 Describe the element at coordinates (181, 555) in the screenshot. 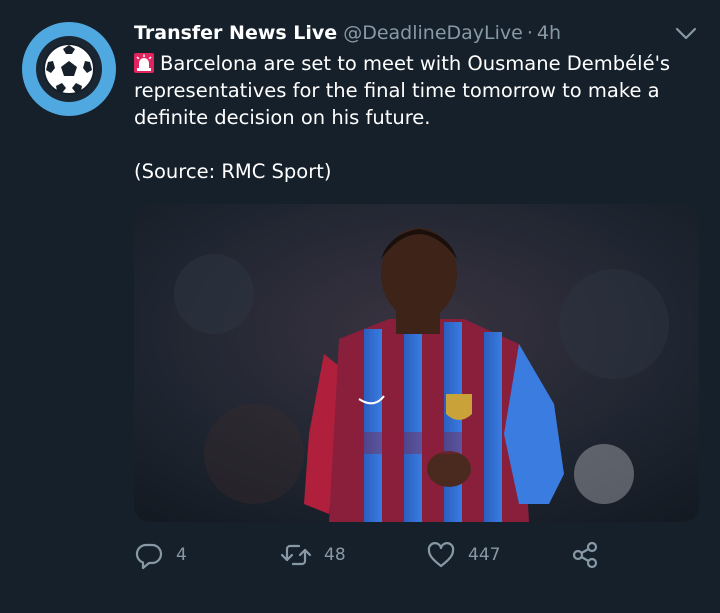

I see `reply-count: 4` at that location.